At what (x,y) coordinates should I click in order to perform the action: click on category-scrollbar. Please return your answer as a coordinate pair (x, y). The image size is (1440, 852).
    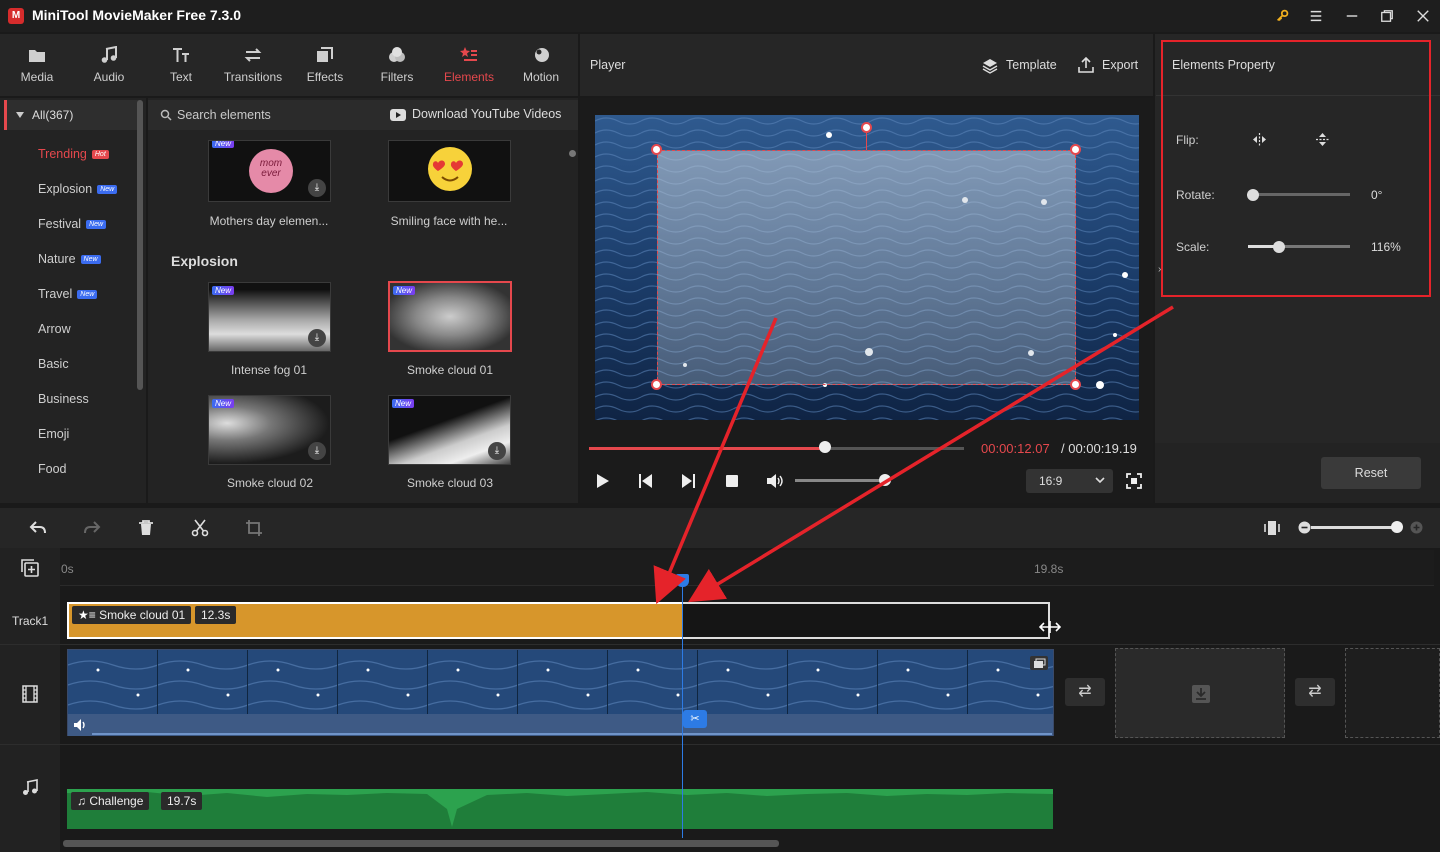
    Looking at the image, I should click on (140, 245).